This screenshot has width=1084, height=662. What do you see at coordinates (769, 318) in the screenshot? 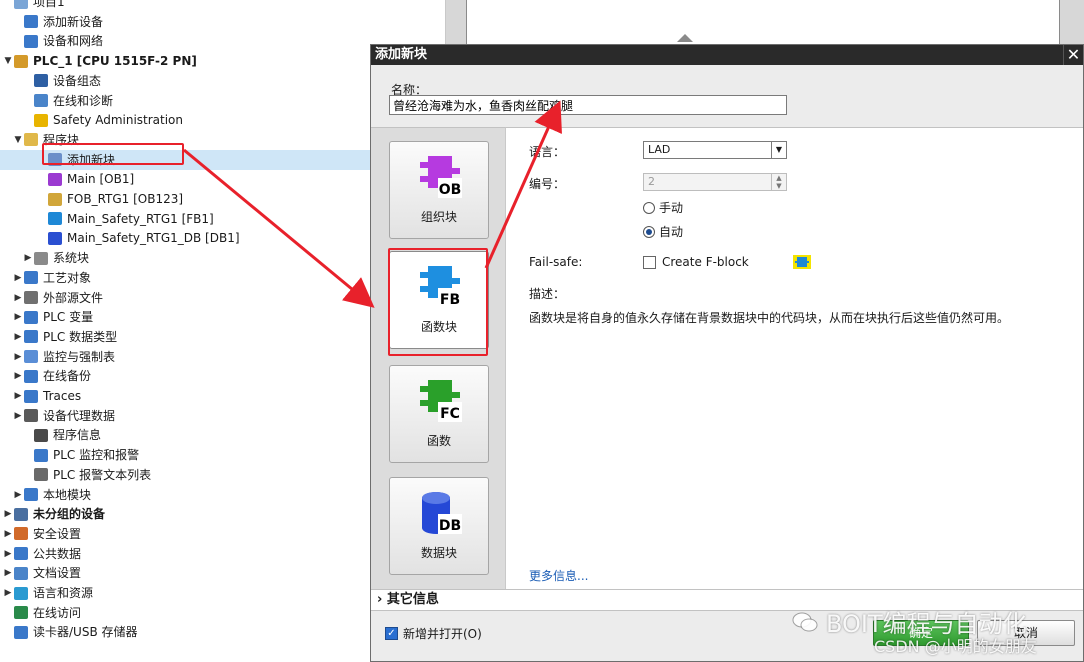
I see `description-text: 函数块是将自身的值永久存储在背景数据块中的代码块，从而在块执行后这些值仍然可用。` at bounding box center [769, 318].